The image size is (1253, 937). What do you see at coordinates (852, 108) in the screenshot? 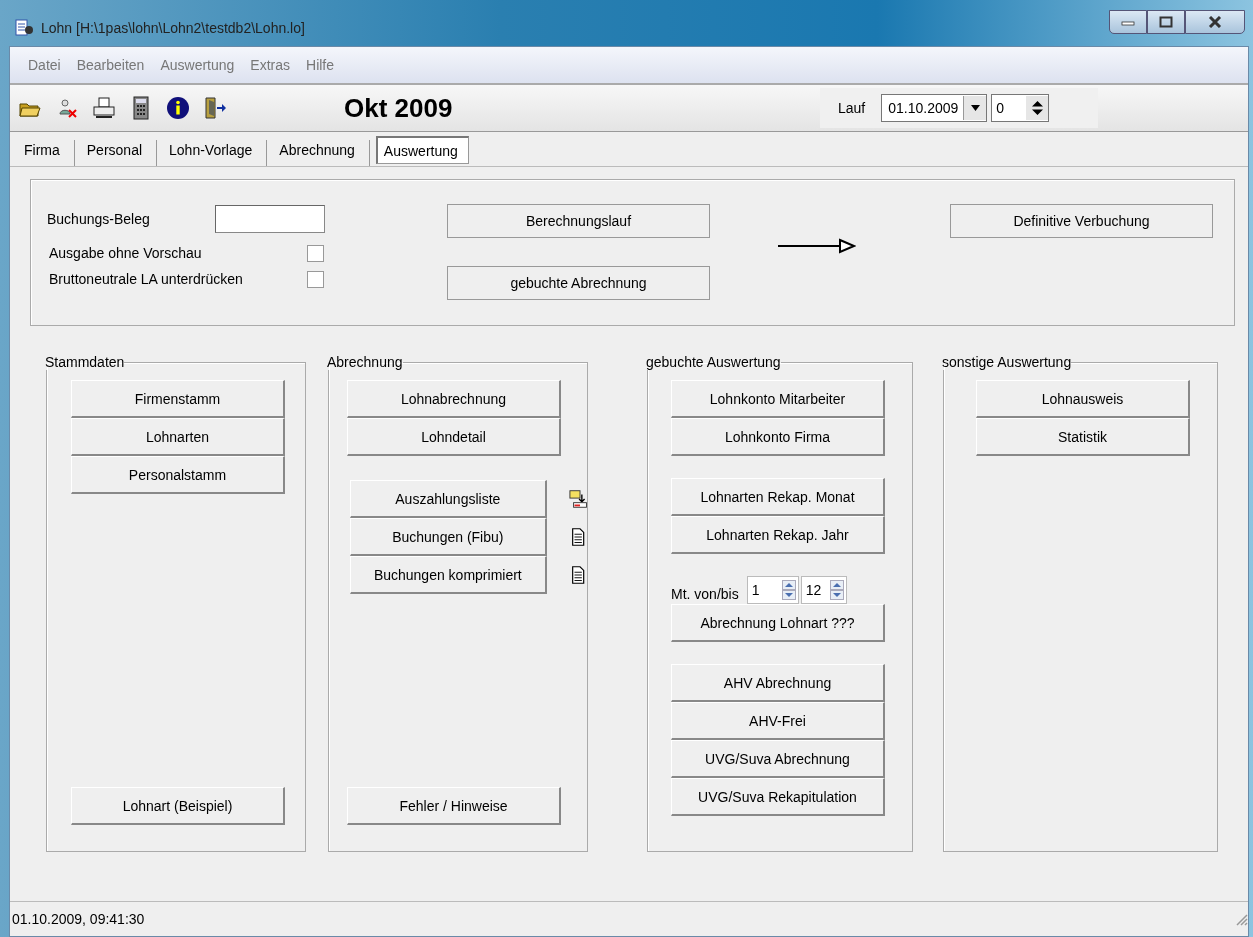
I see `run-label: Lauf` at bounding box center [852, 108].